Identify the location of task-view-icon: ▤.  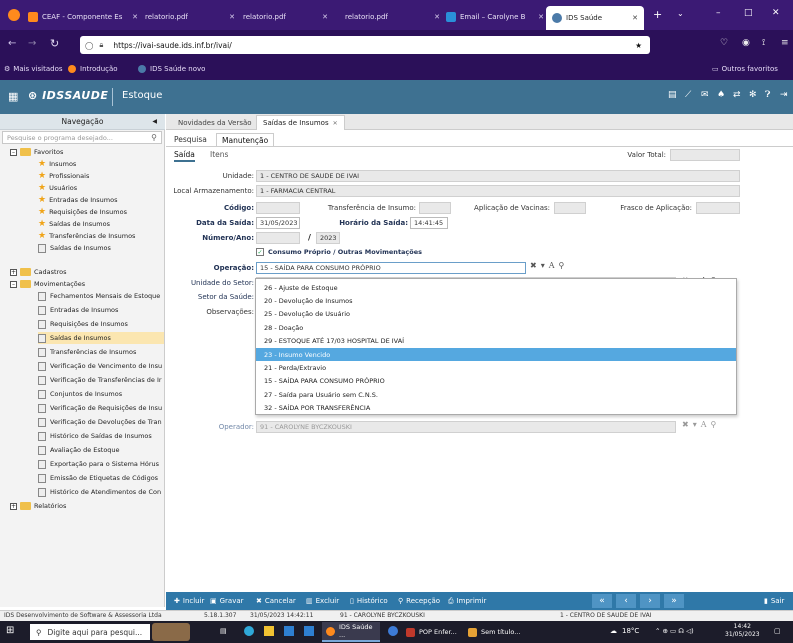
(223, 631).